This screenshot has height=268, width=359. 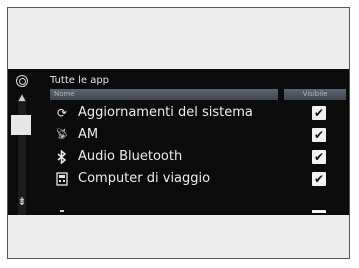 I want to click on list-item: Audio Bluetooth ✔, so click(x=198, y=157).